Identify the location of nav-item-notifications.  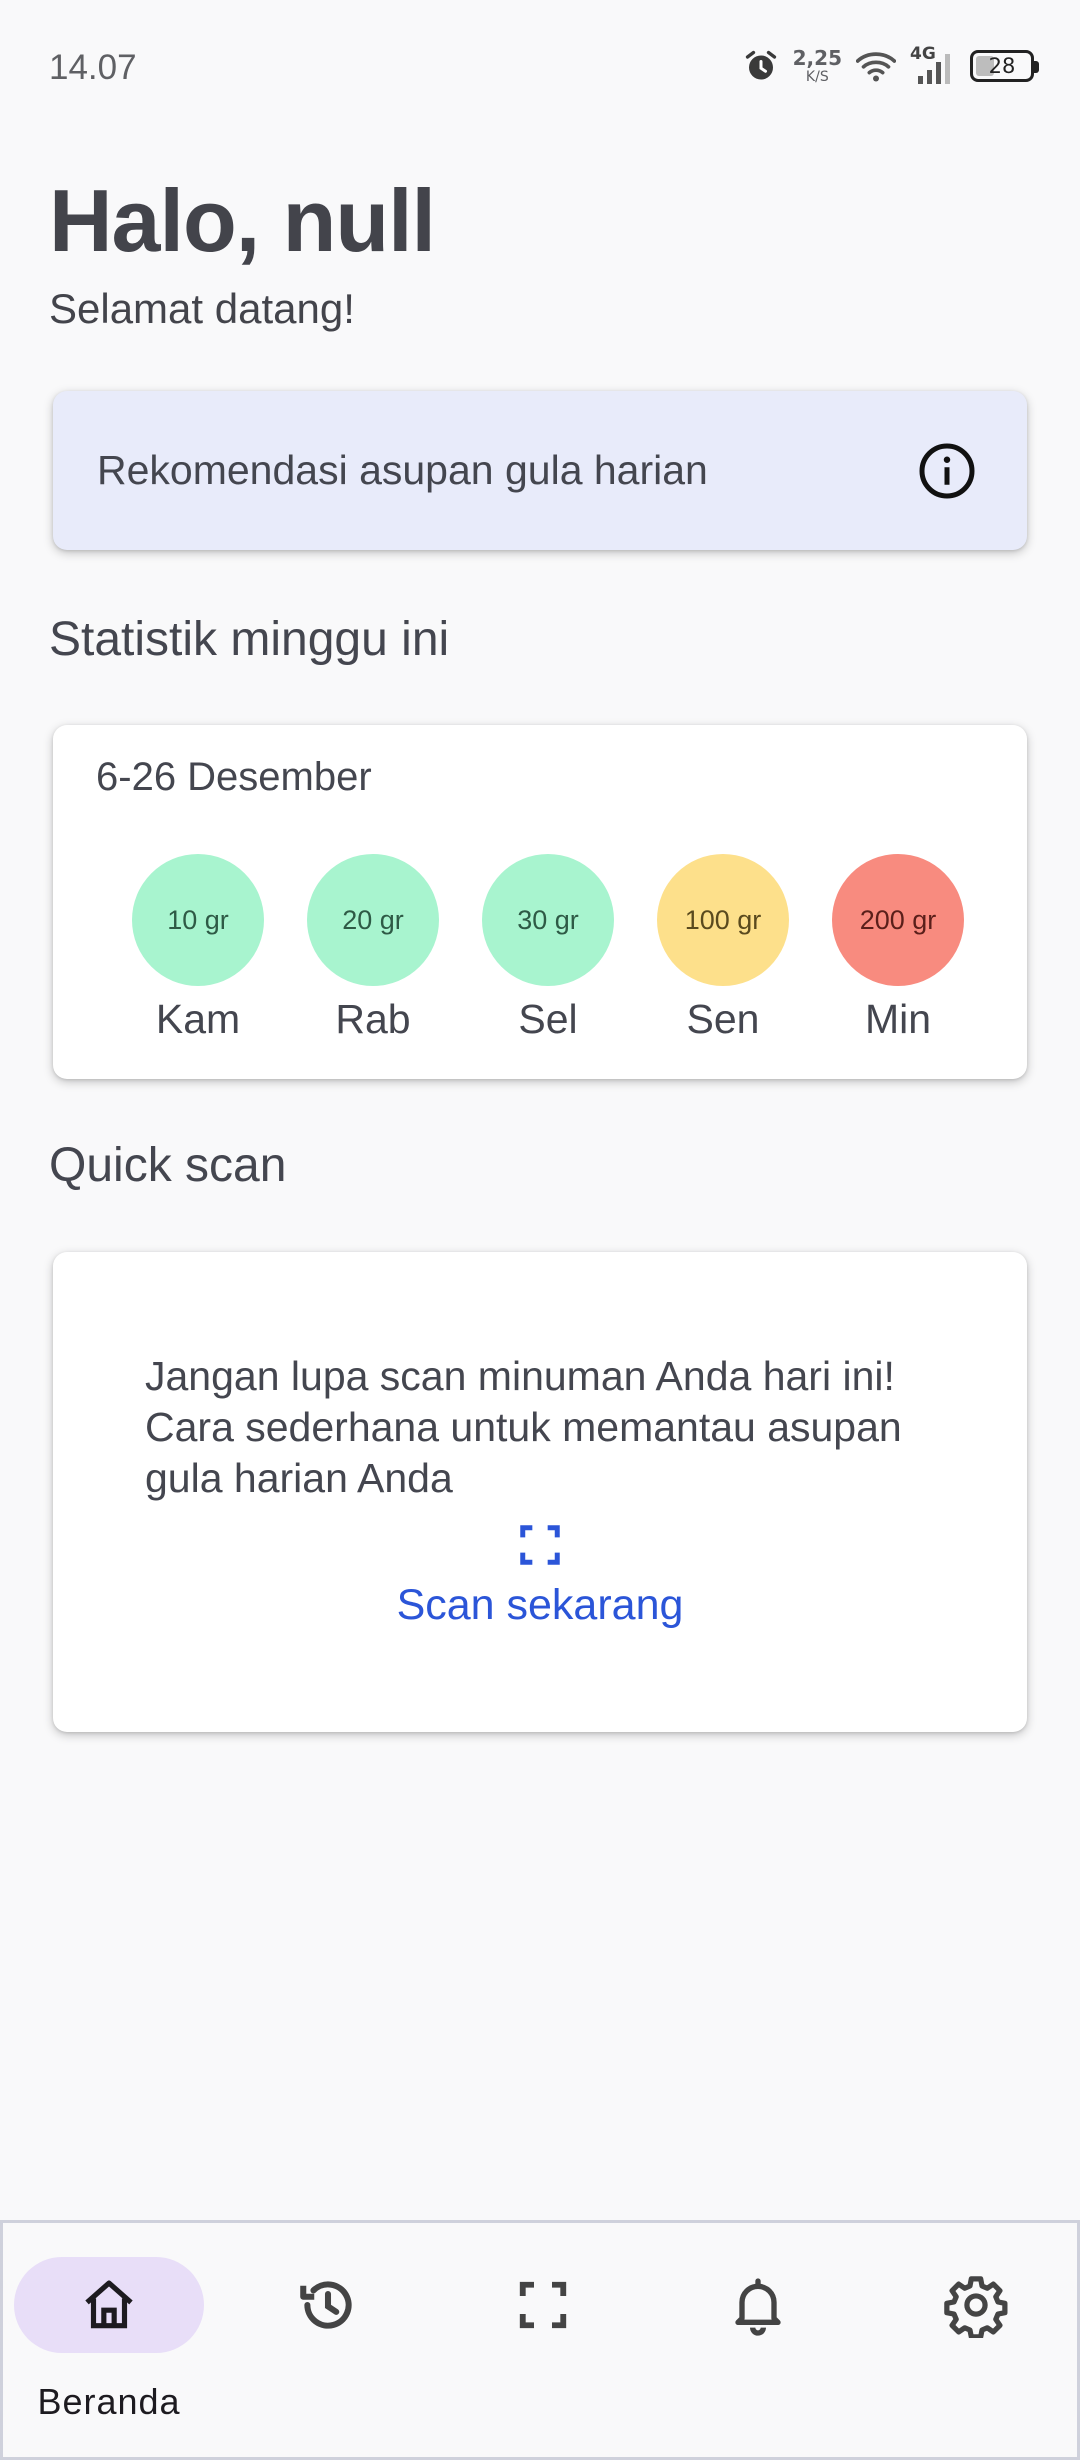
(758, 2341).